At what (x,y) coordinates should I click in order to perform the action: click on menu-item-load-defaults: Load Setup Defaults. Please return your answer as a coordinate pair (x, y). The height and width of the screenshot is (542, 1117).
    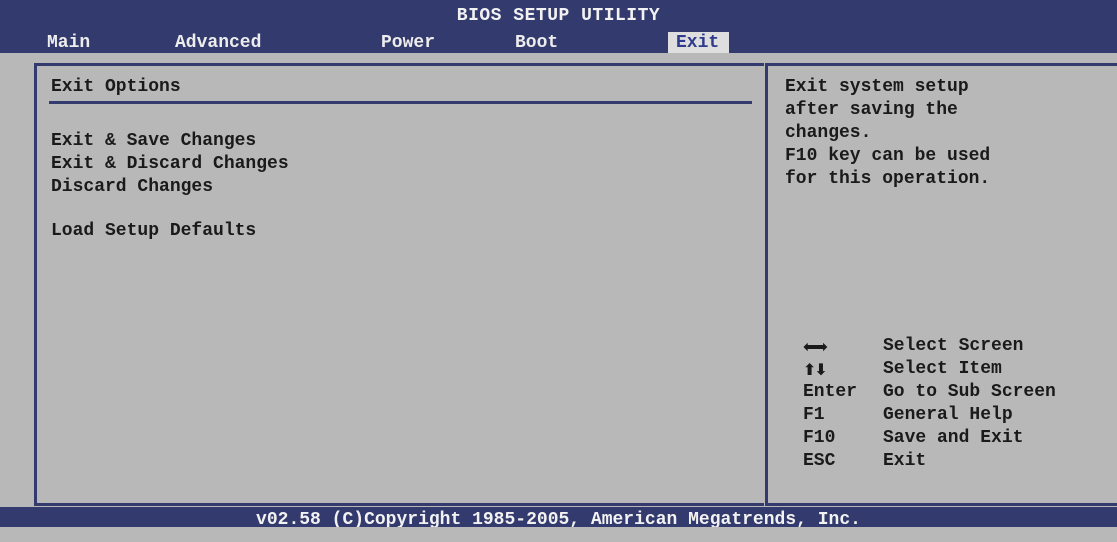
    Looking at the image, I should click on (153, 231).